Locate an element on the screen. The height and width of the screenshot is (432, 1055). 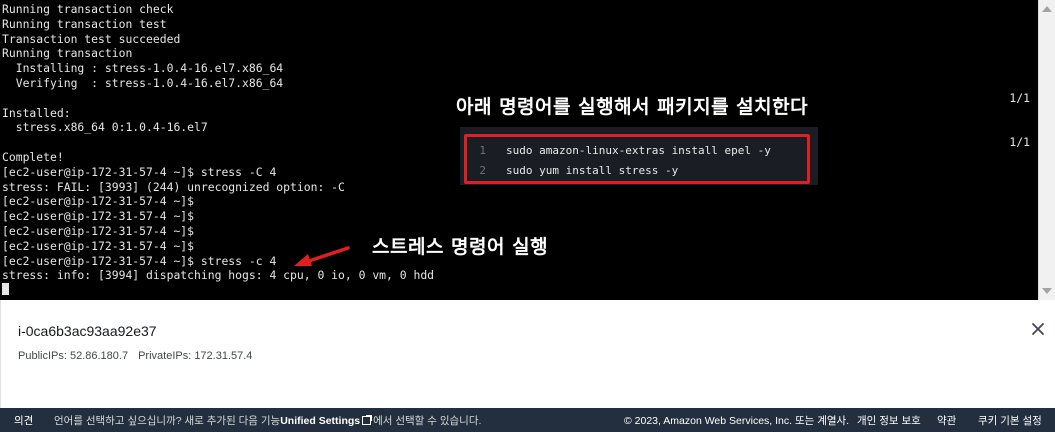
close-icon is located at coordinates (1038, 329).